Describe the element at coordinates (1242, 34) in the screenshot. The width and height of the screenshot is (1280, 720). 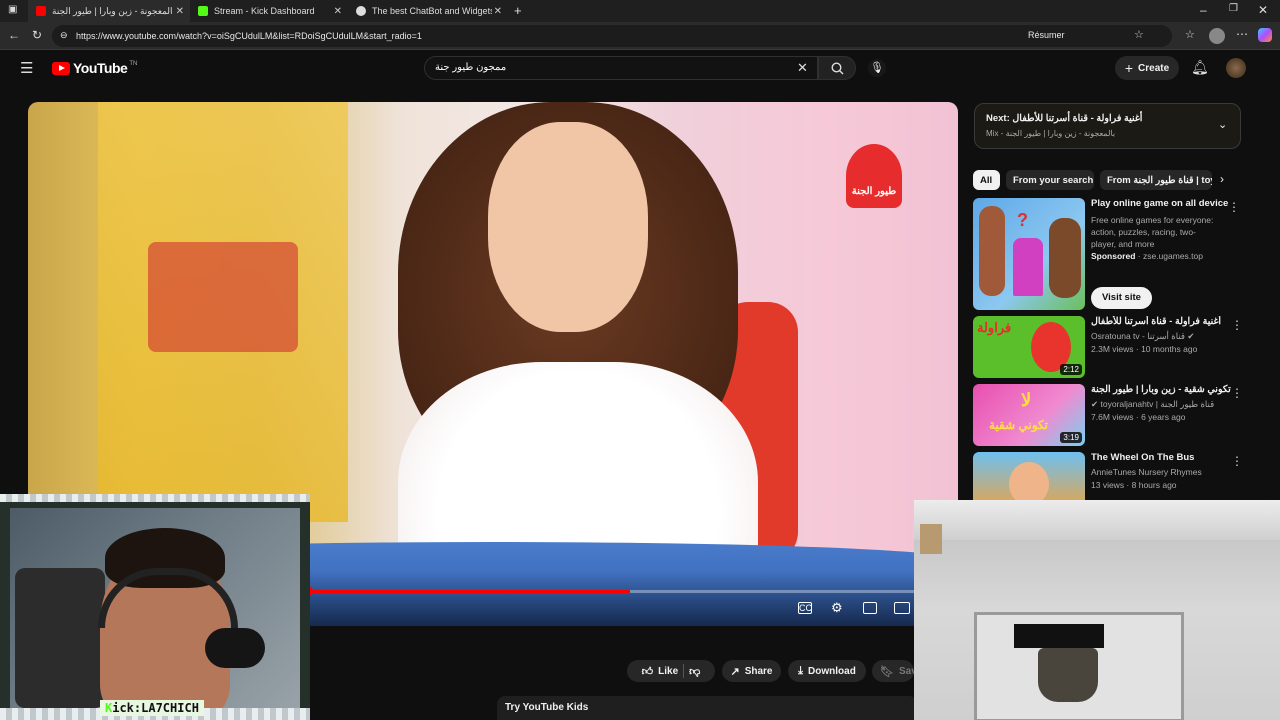
I see `menu-dots-icon: ⋯` at that location.